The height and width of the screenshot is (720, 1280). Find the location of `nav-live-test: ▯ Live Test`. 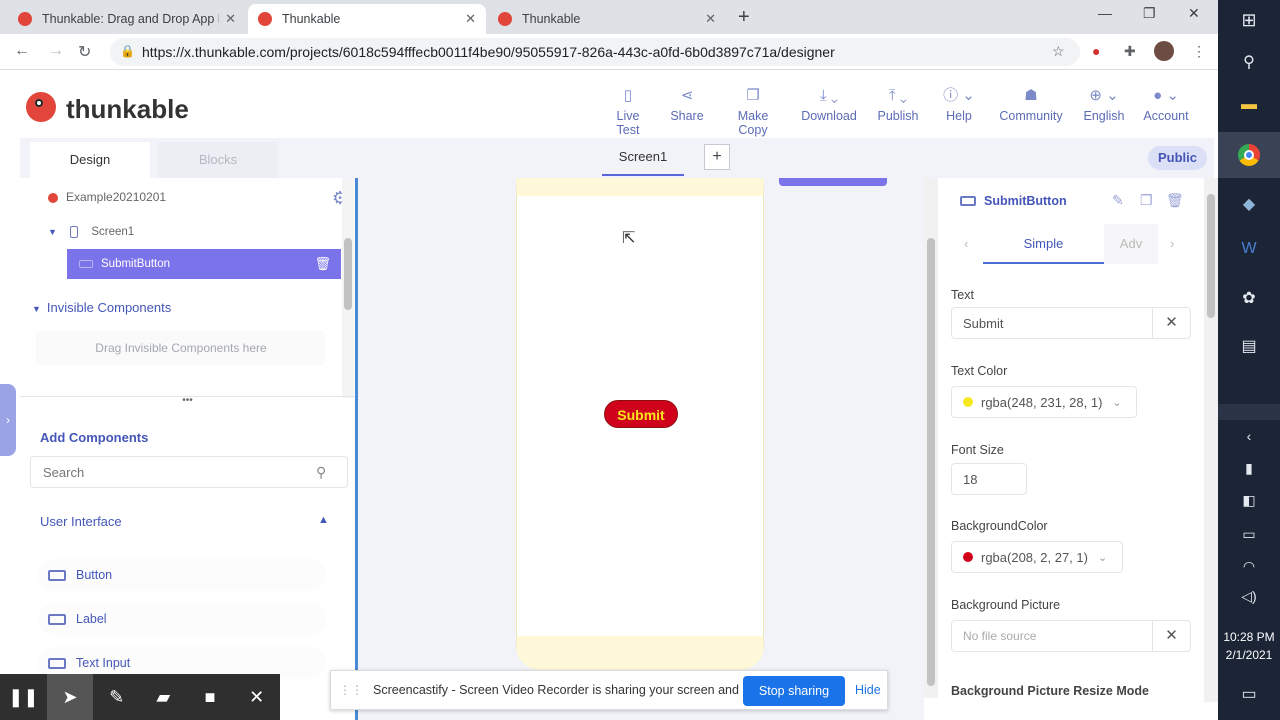

nav-live-test: ▯ Live Test is located at coordinates (628, 111).